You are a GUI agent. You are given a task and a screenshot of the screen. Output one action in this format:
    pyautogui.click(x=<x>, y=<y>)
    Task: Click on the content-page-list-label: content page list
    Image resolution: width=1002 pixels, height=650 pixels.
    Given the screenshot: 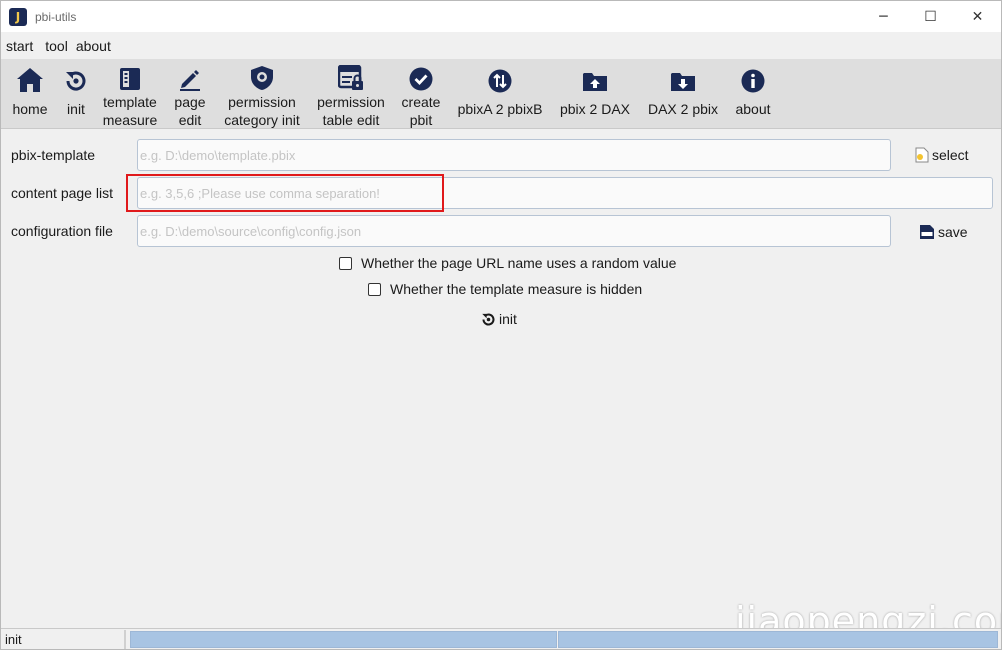 What is the action you would take?
    pyautogui.click(x=62, y=193)
    